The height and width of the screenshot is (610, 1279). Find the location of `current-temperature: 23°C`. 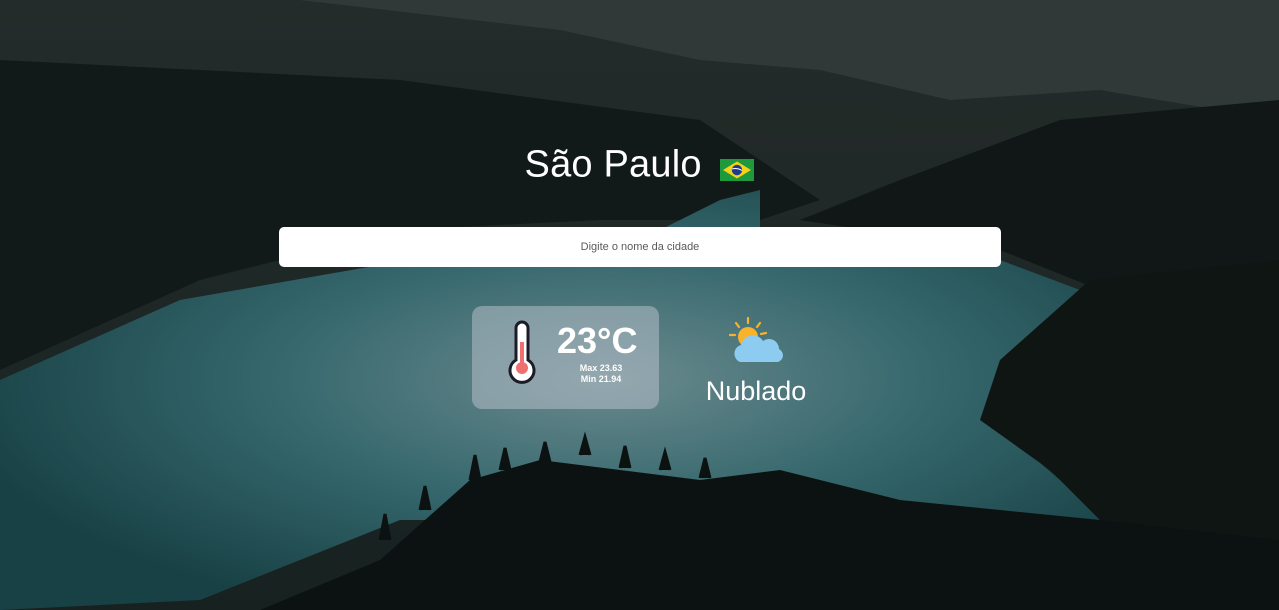

current-temperature: 23°C is located at coordinates (597, 340).